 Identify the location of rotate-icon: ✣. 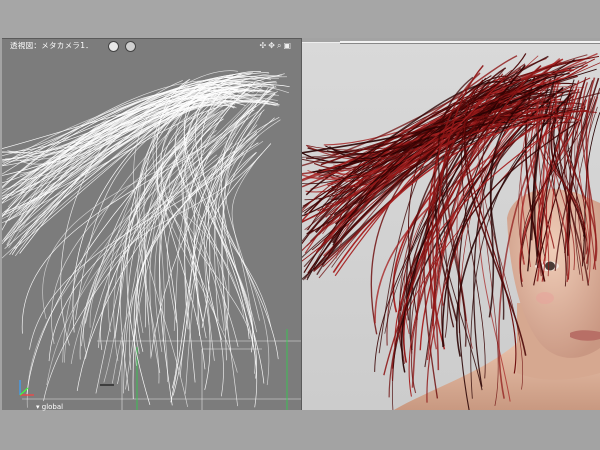
(264, 45).